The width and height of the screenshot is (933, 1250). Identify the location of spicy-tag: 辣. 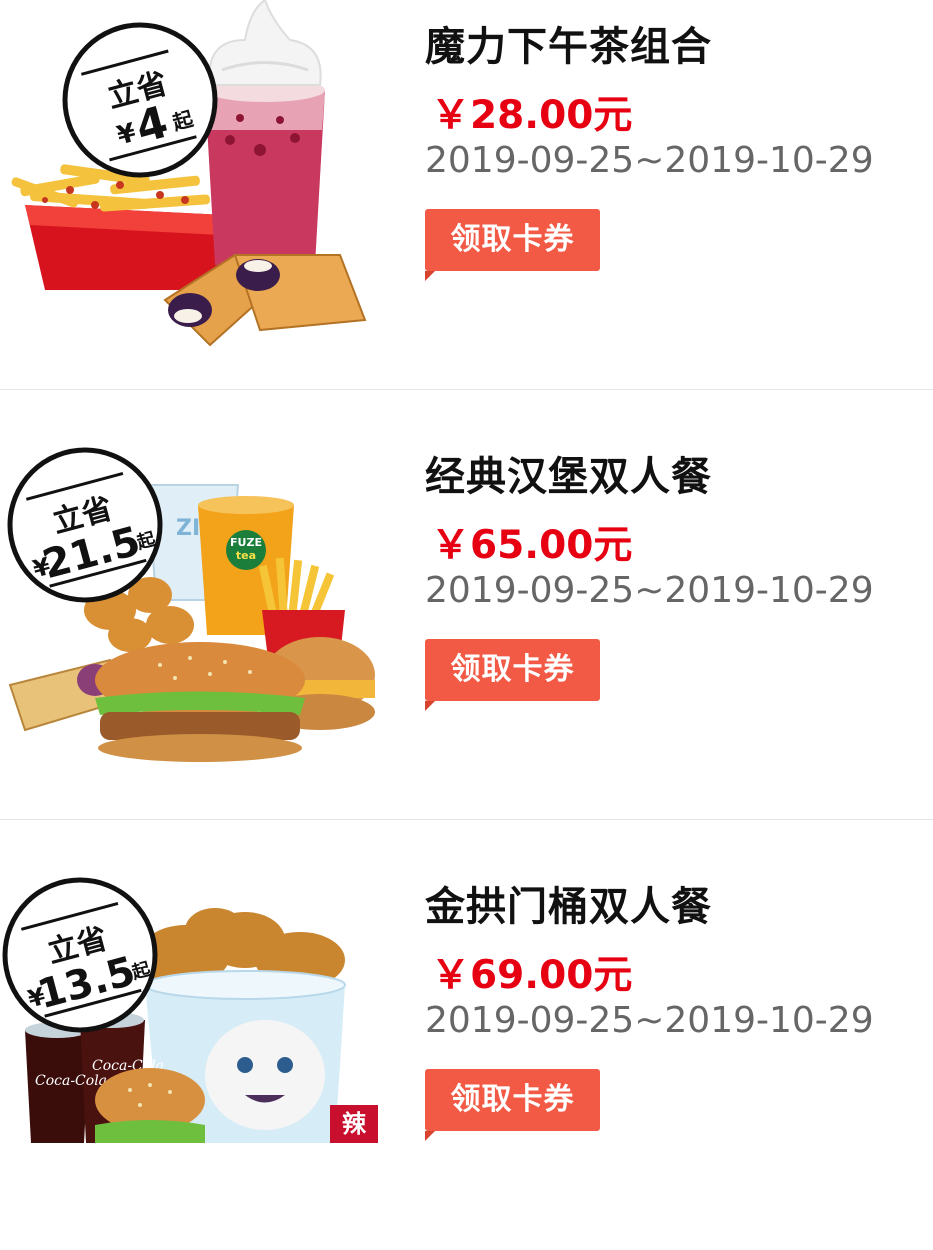
(354, 1124).